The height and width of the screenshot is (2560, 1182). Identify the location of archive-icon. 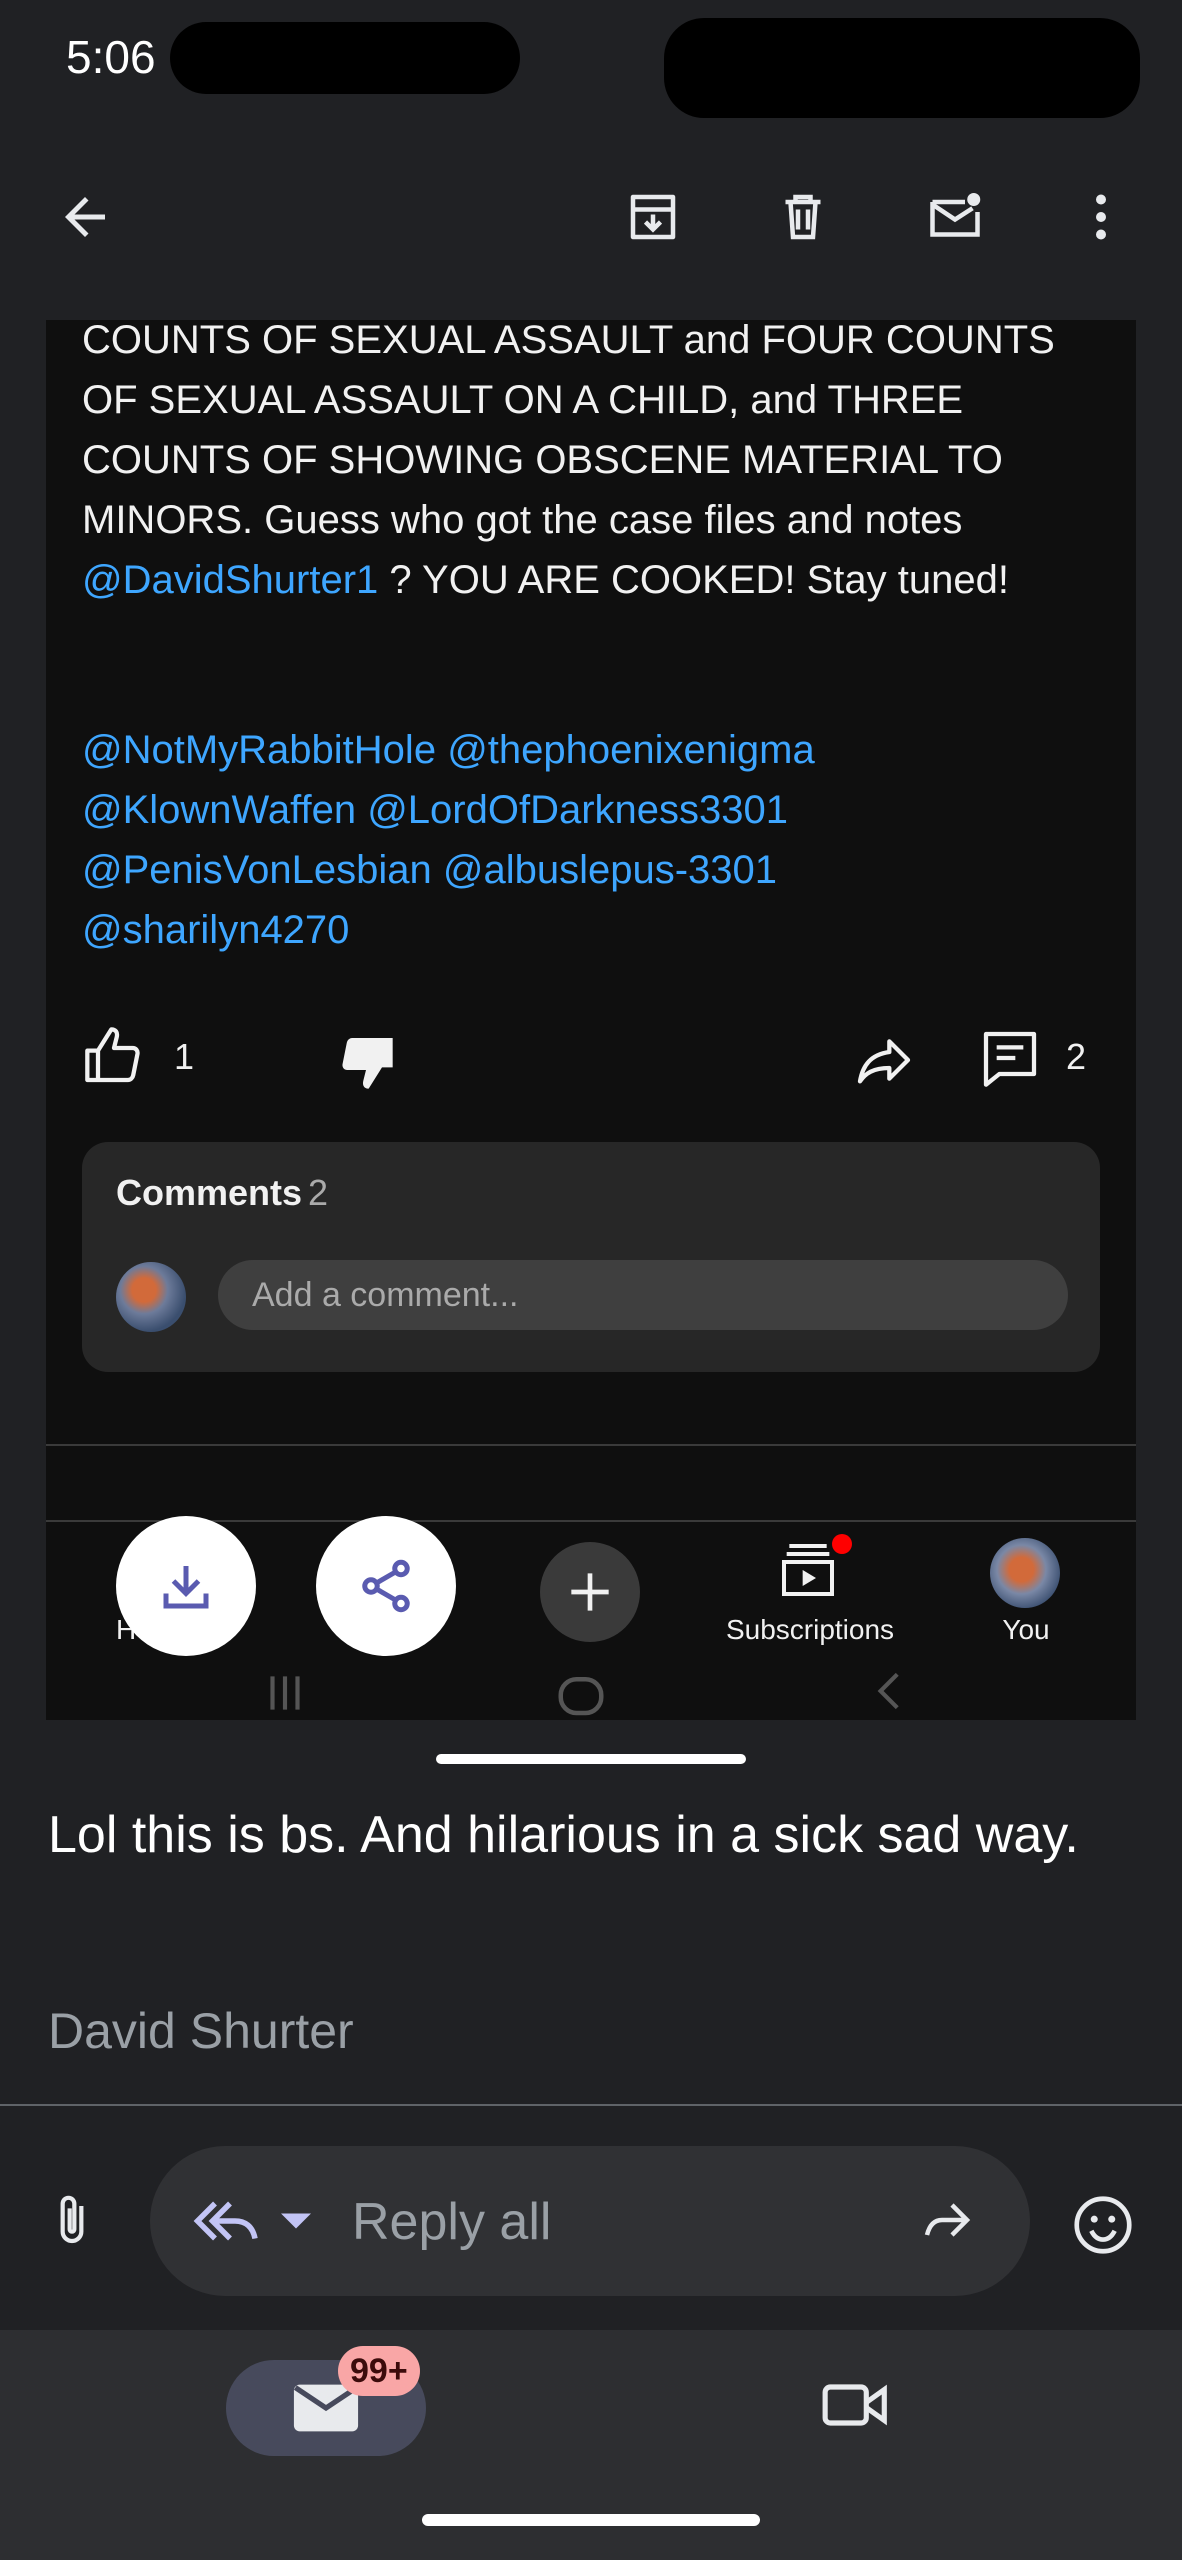
(653, 217).